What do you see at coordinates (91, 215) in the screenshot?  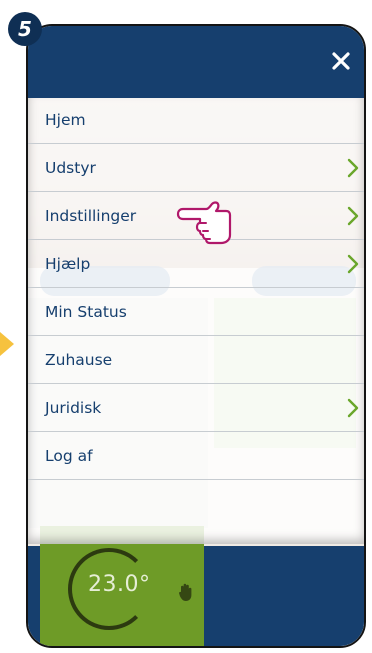 I see `menu-item-label: Indstillinger` at bounding box center [91, 215].